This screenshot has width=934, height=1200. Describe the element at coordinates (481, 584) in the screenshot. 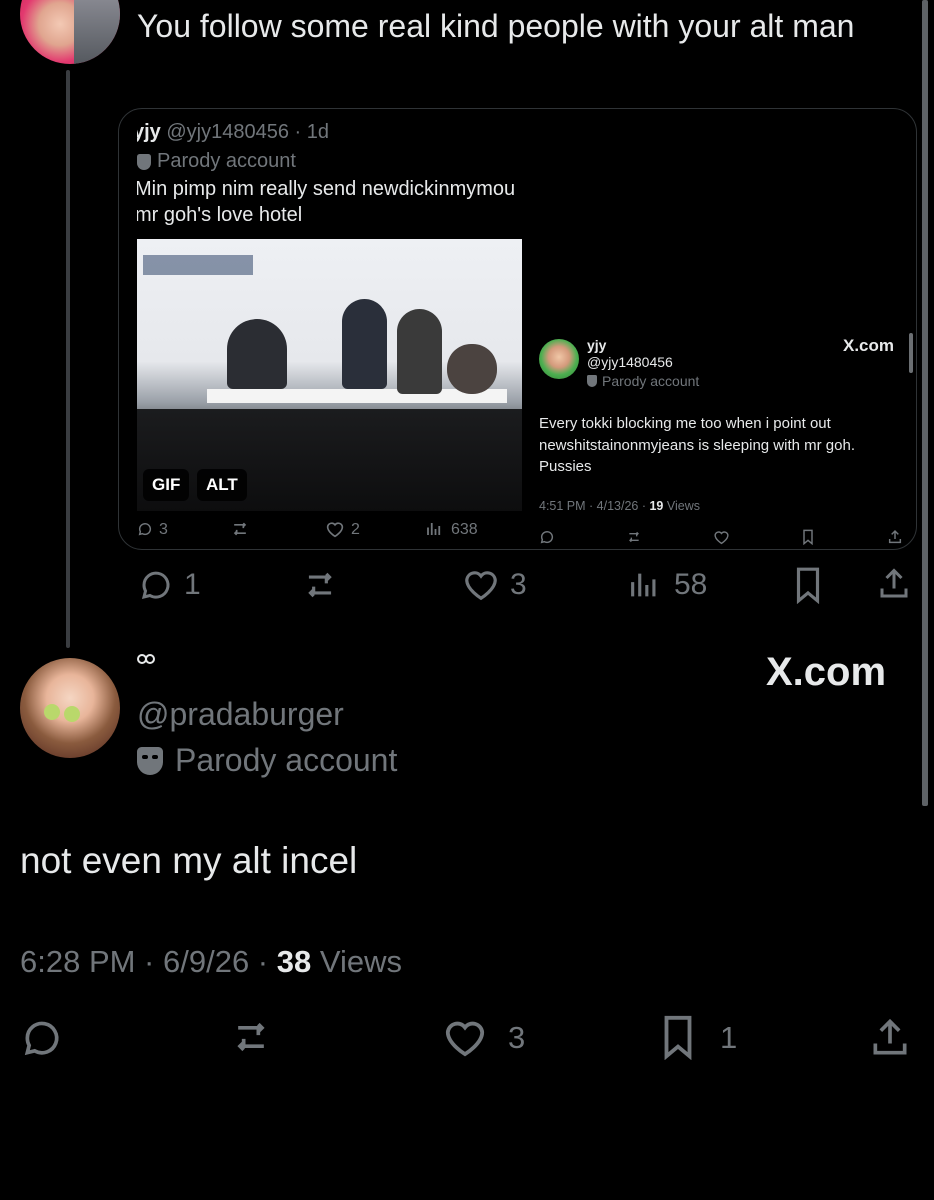

I see `like-icon` at that location.